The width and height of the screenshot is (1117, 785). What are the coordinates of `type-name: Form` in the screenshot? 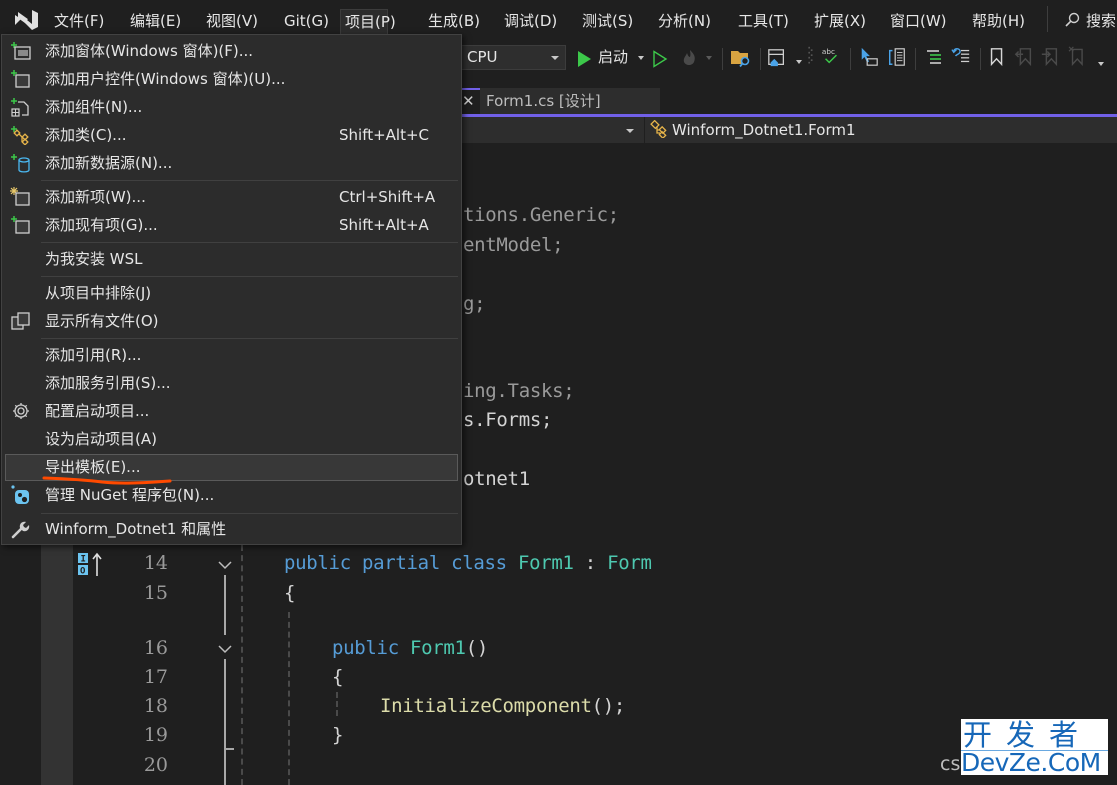 It's located at (629, 563).